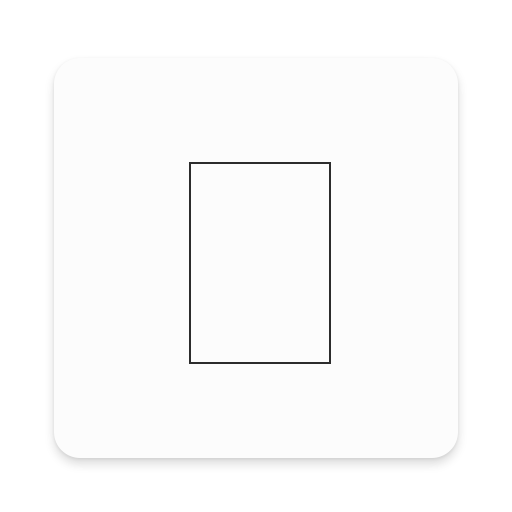 Image resolution: width=512 pixels, height=512 pixels. I want to click on rectangle-outline-icon, so click(260, 263).